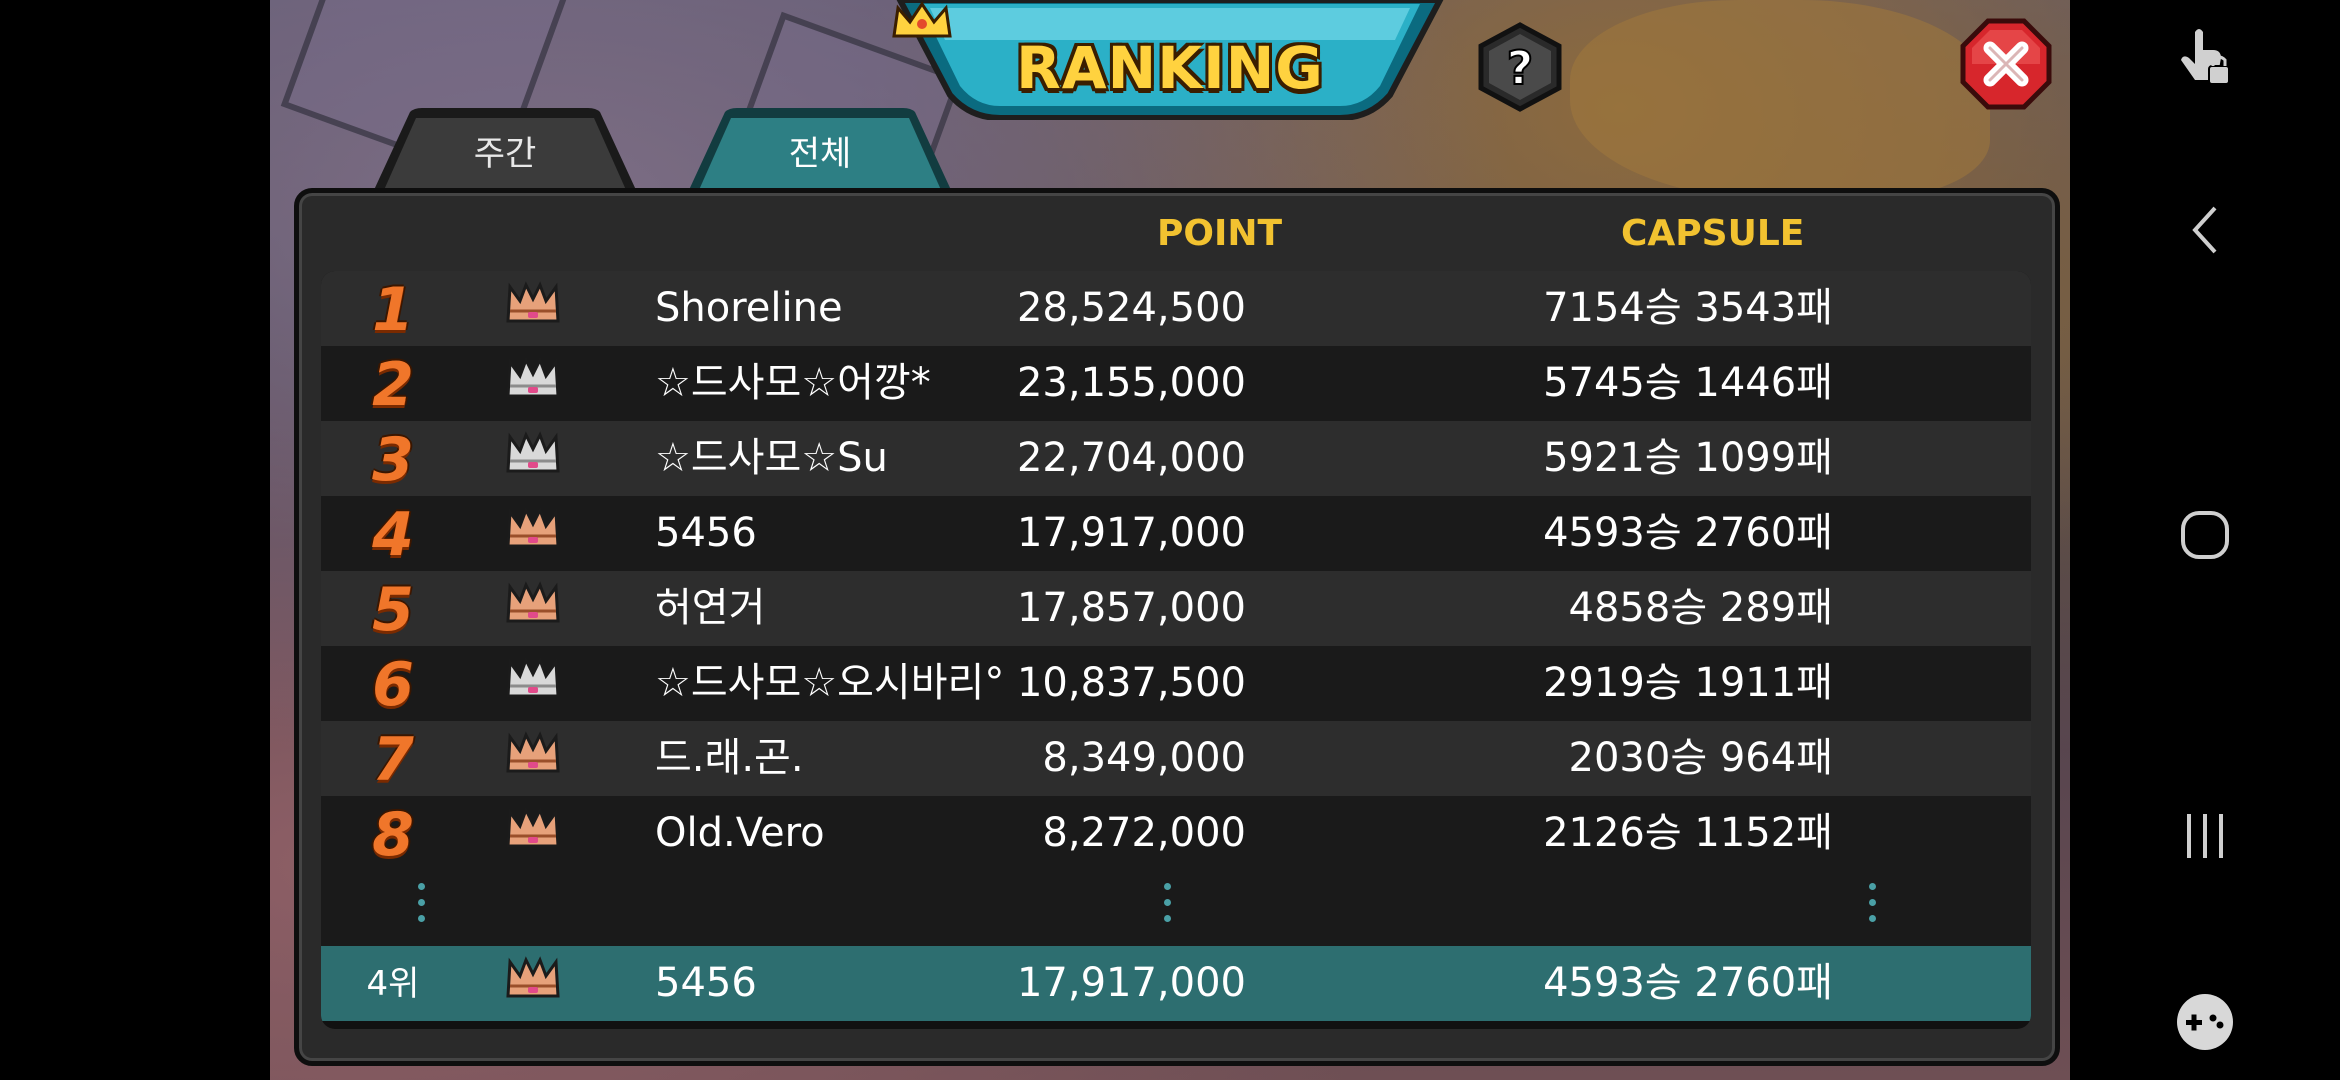  I want to click on ranking-row: 7 드.래.곤. 8,349,000 2030승 964패, so click(1176, 758).